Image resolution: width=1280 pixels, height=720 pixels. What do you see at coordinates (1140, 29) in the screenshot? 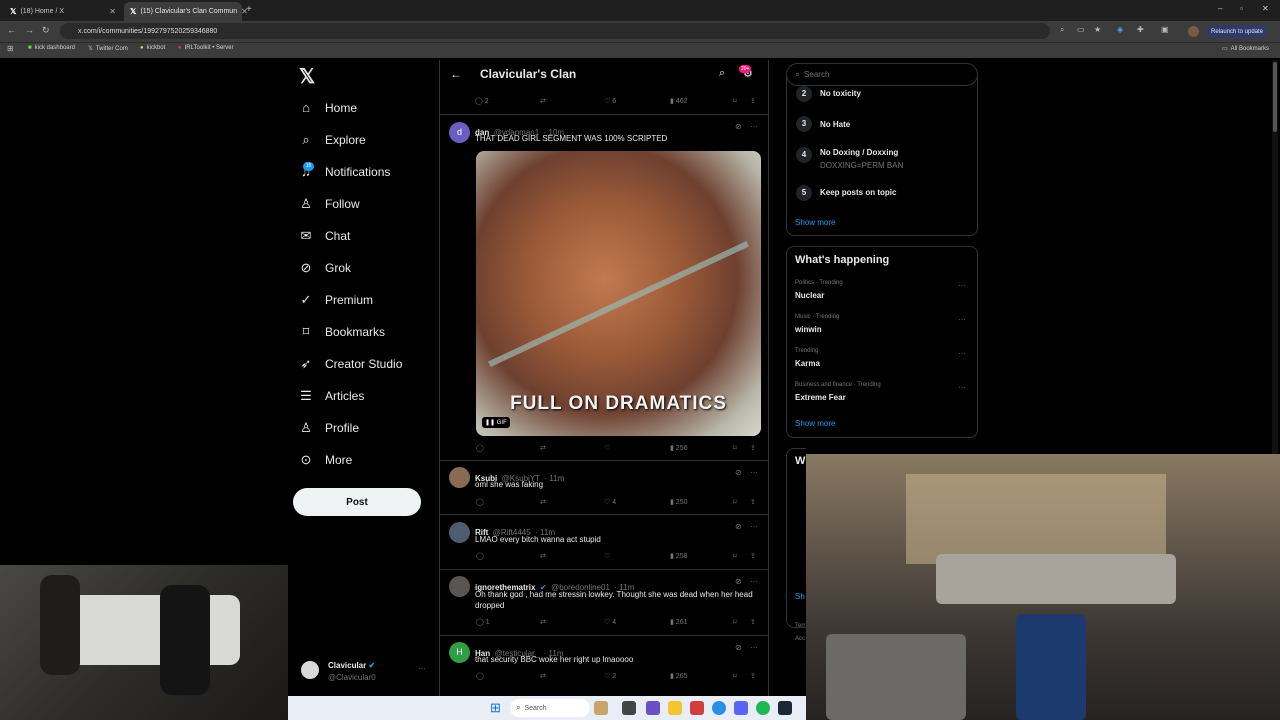
I see `puzzle-icon: ✚` at bounding box center [1140, 29].